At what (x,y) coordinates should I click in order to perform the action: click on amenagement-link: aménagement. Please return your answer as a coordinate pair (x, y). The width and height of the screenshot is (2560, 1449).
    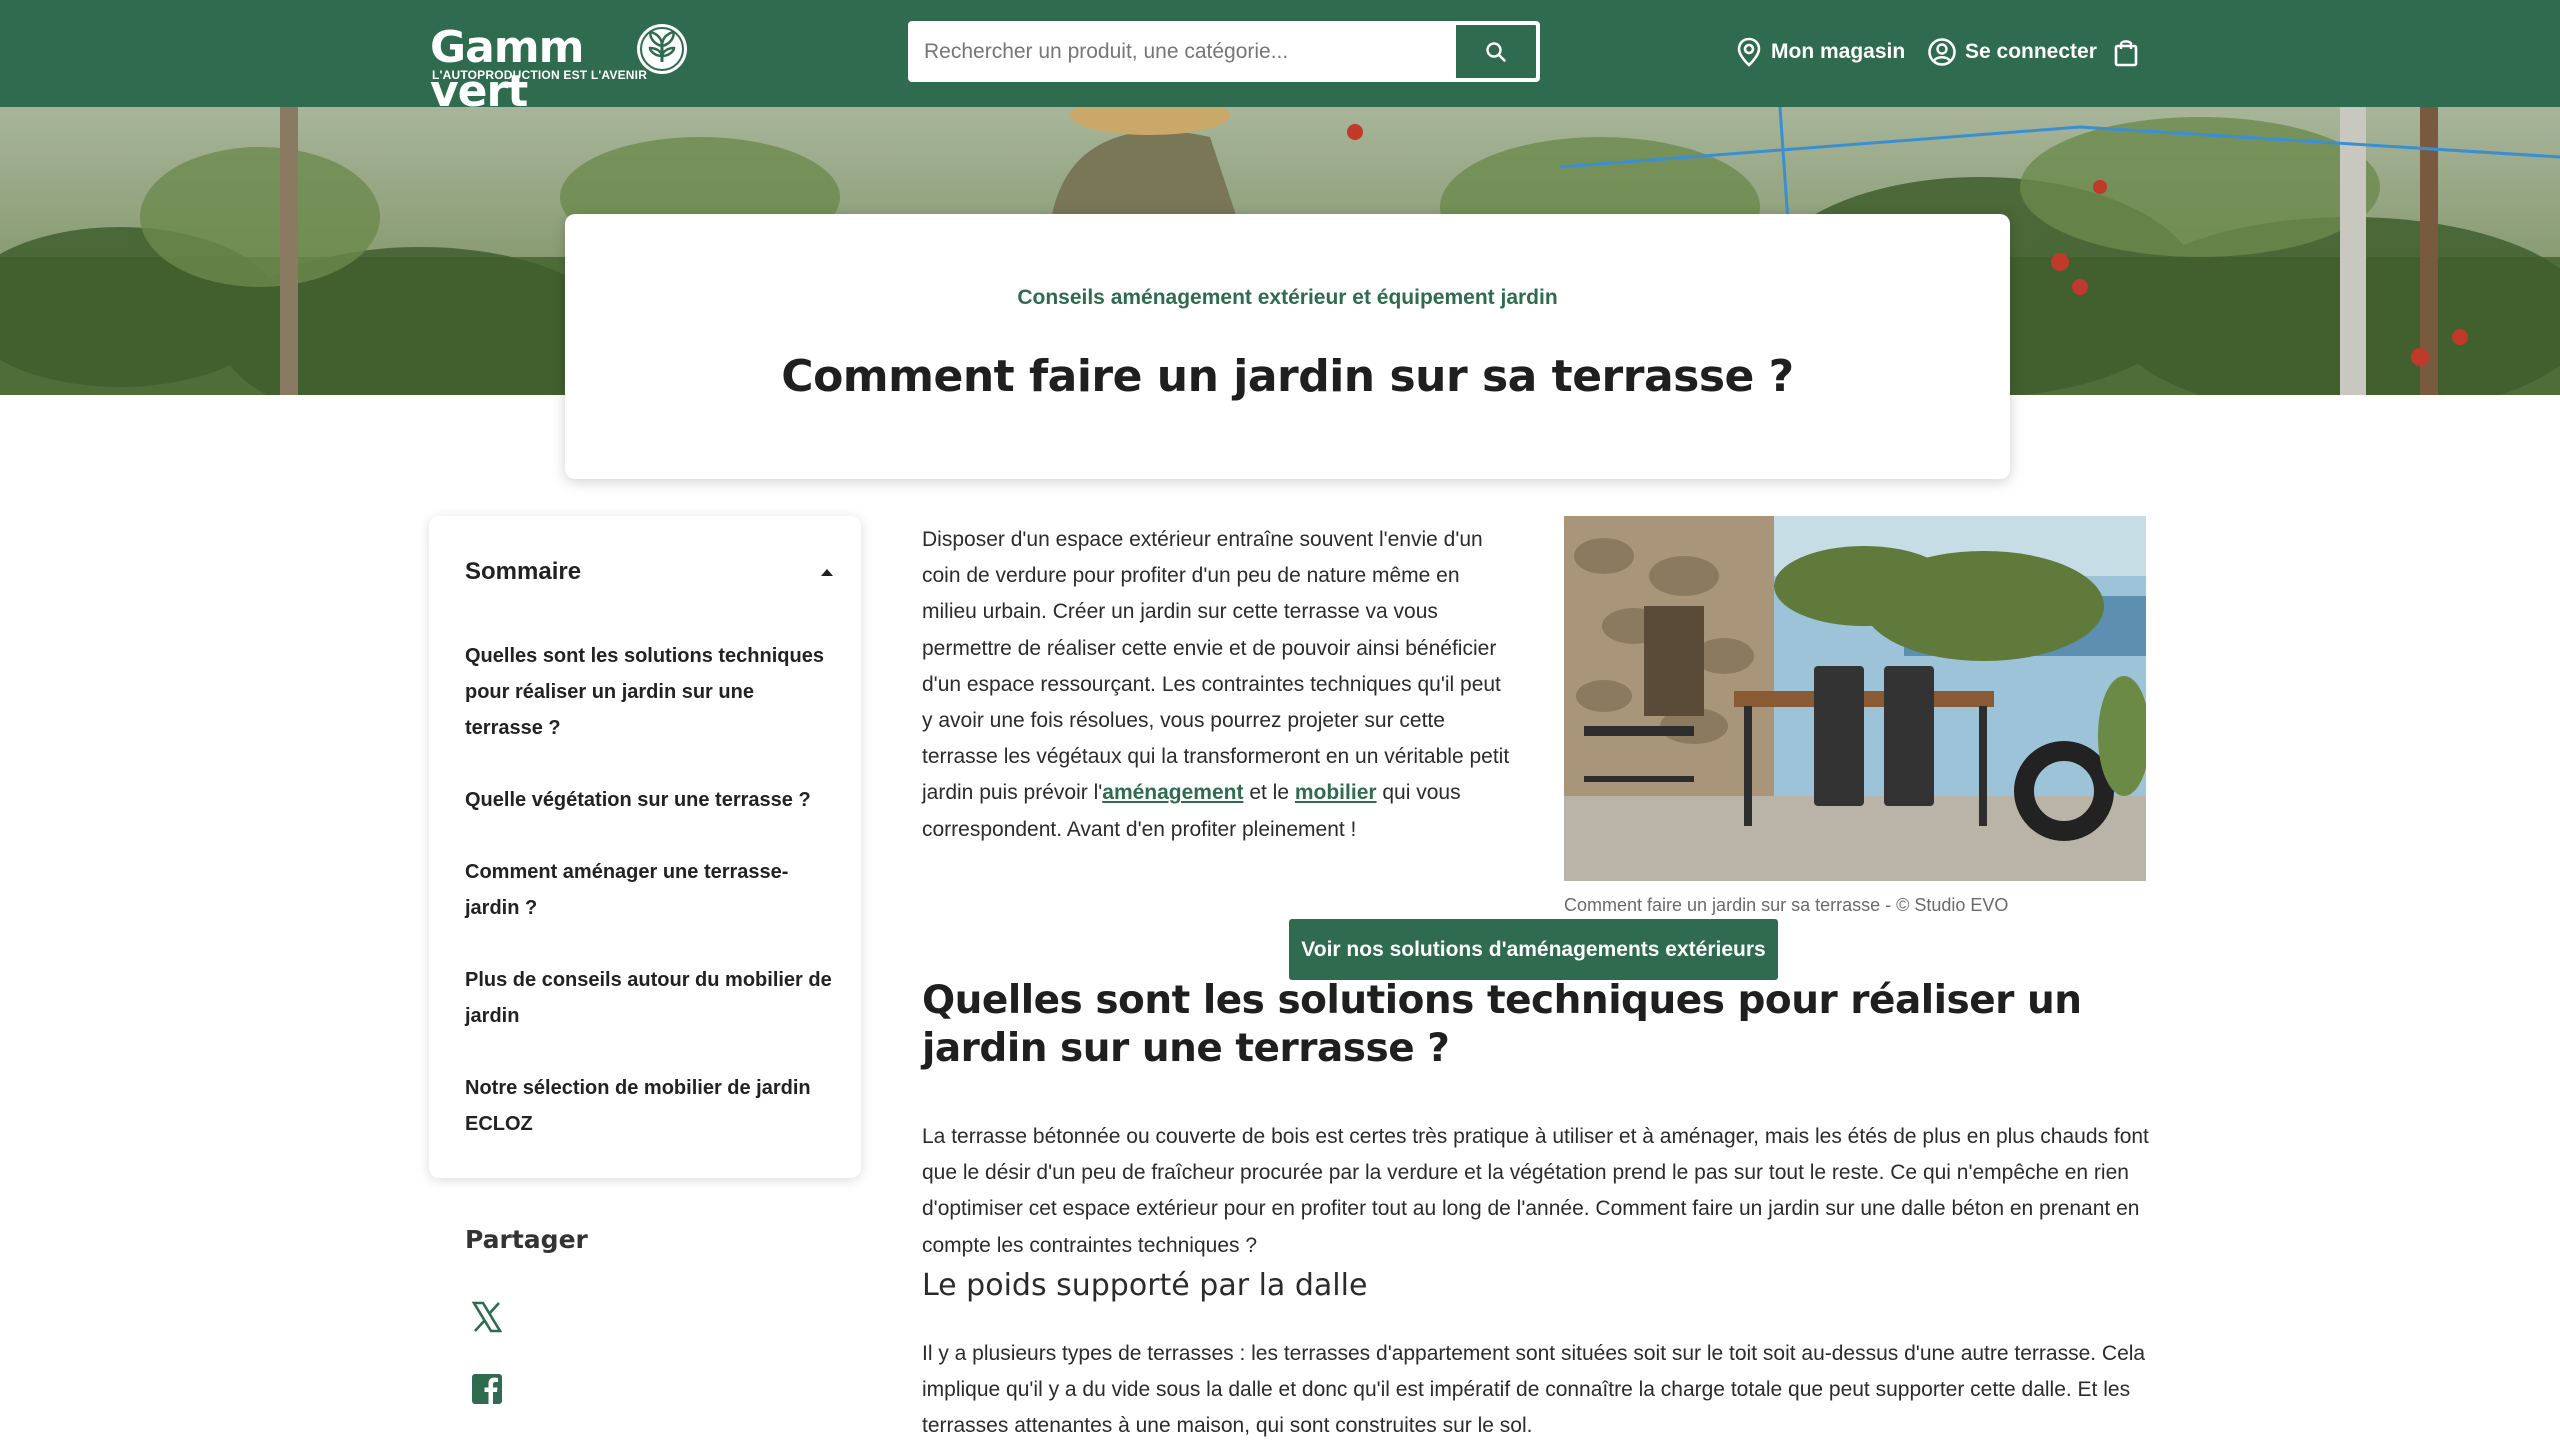
    Looking at the image, I should click on (1172, 792).